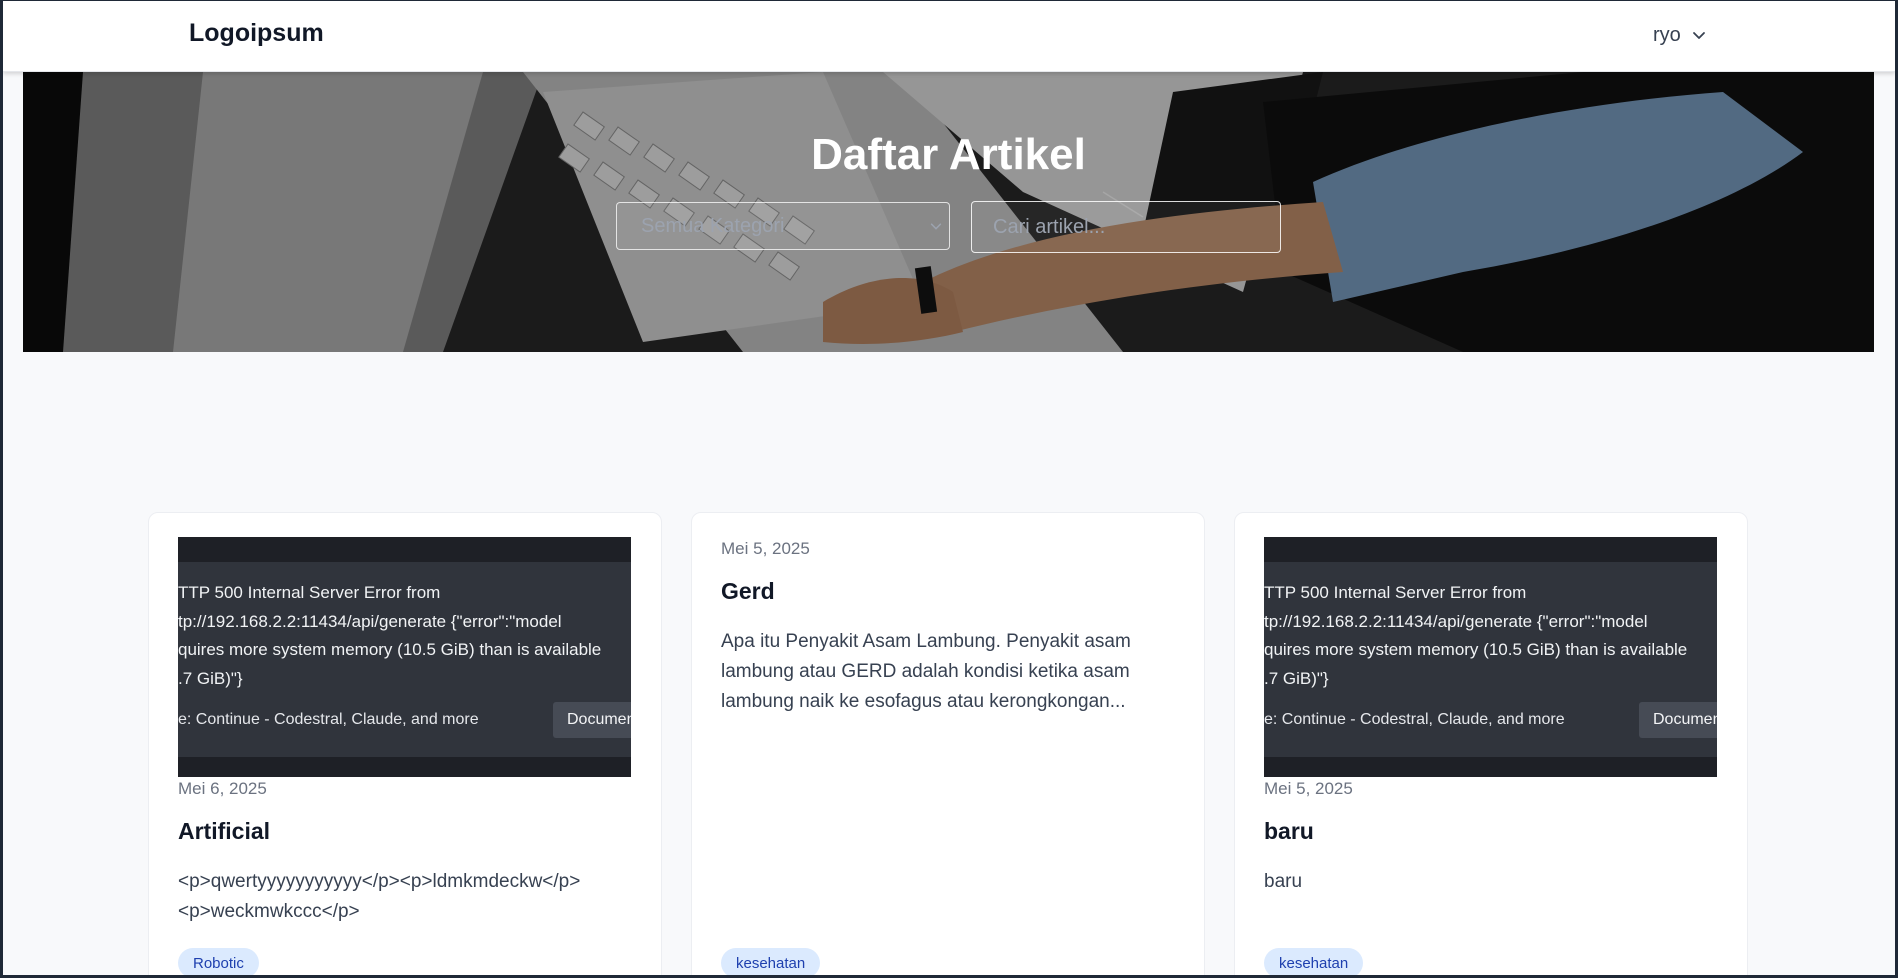 This screenshot has height=978, width=1898. I want to click on article-title: Artificial, so click(224, 831).